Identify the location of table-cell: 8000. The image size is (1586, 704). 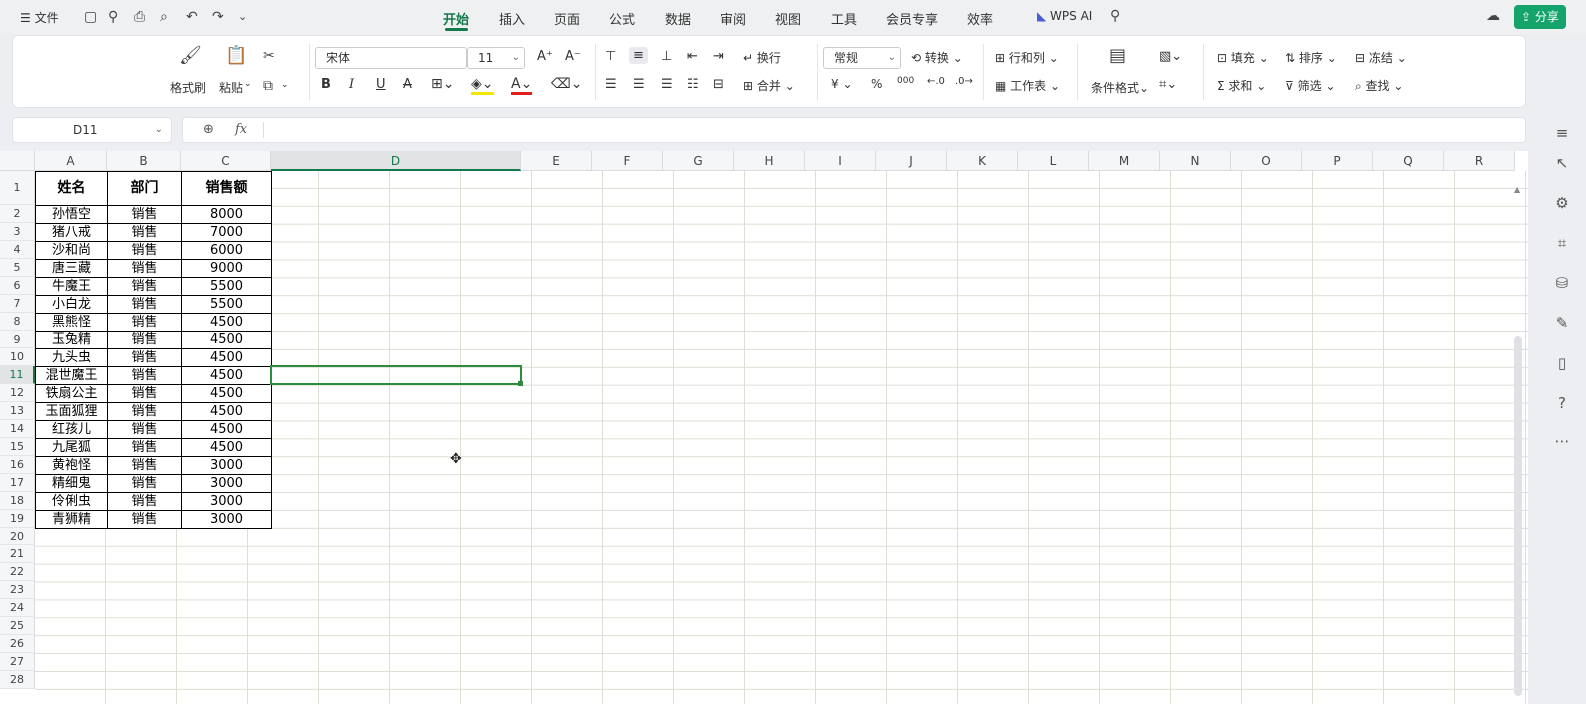
(226, 214).